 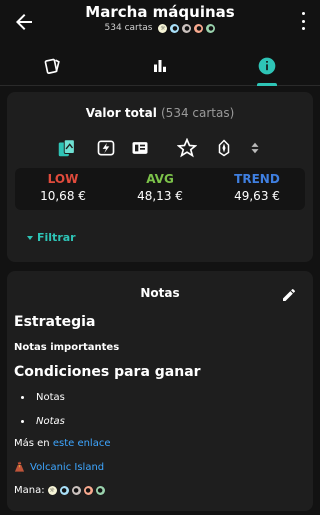 I want to click on price-low-label: LOW, so click(x=63, y=179).